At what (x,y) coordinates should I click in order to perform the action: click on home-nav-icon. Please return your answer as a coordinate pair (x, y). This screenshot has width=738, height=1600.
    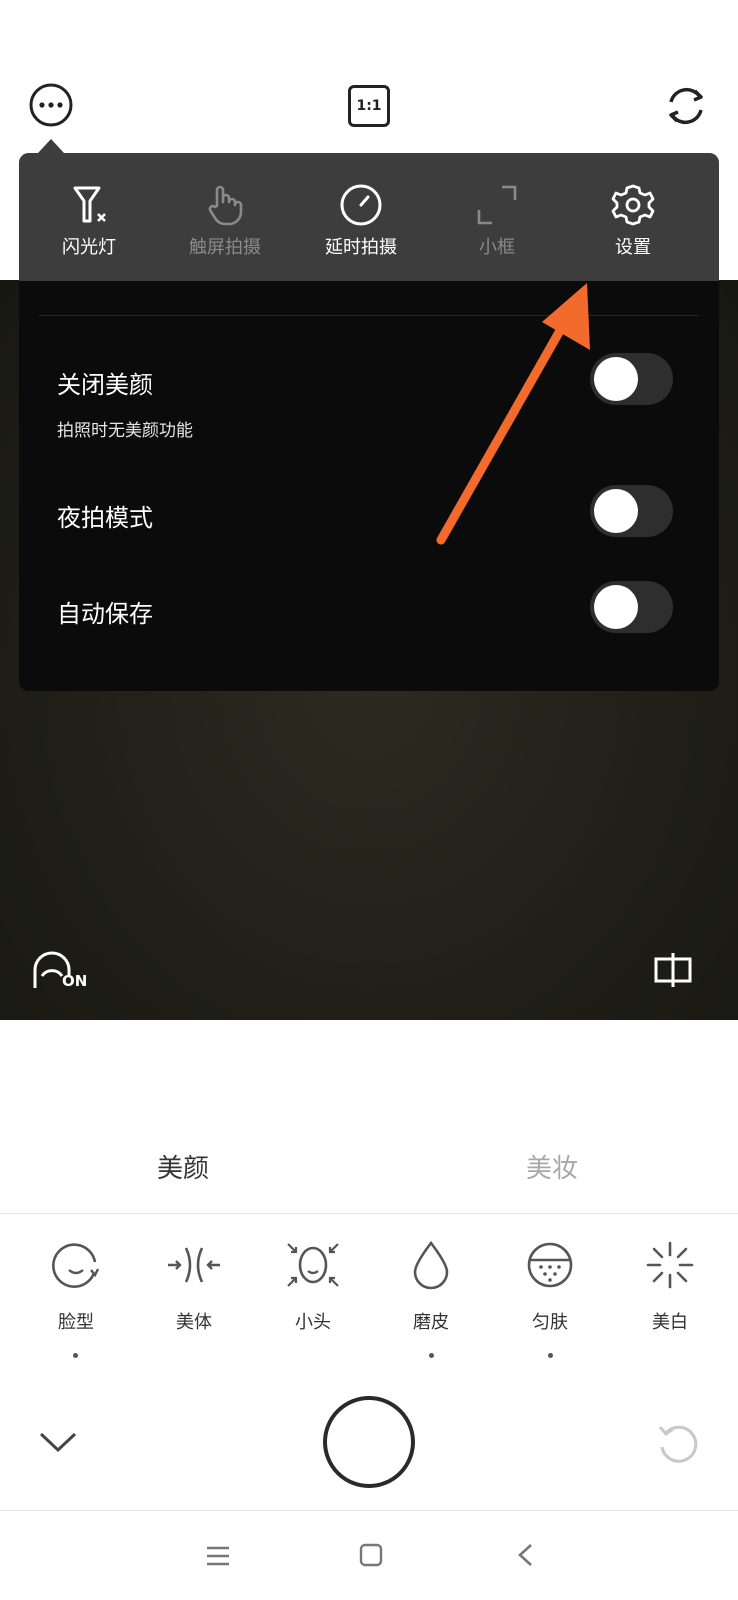
    Looking at the image, I should click on (371, 1557).